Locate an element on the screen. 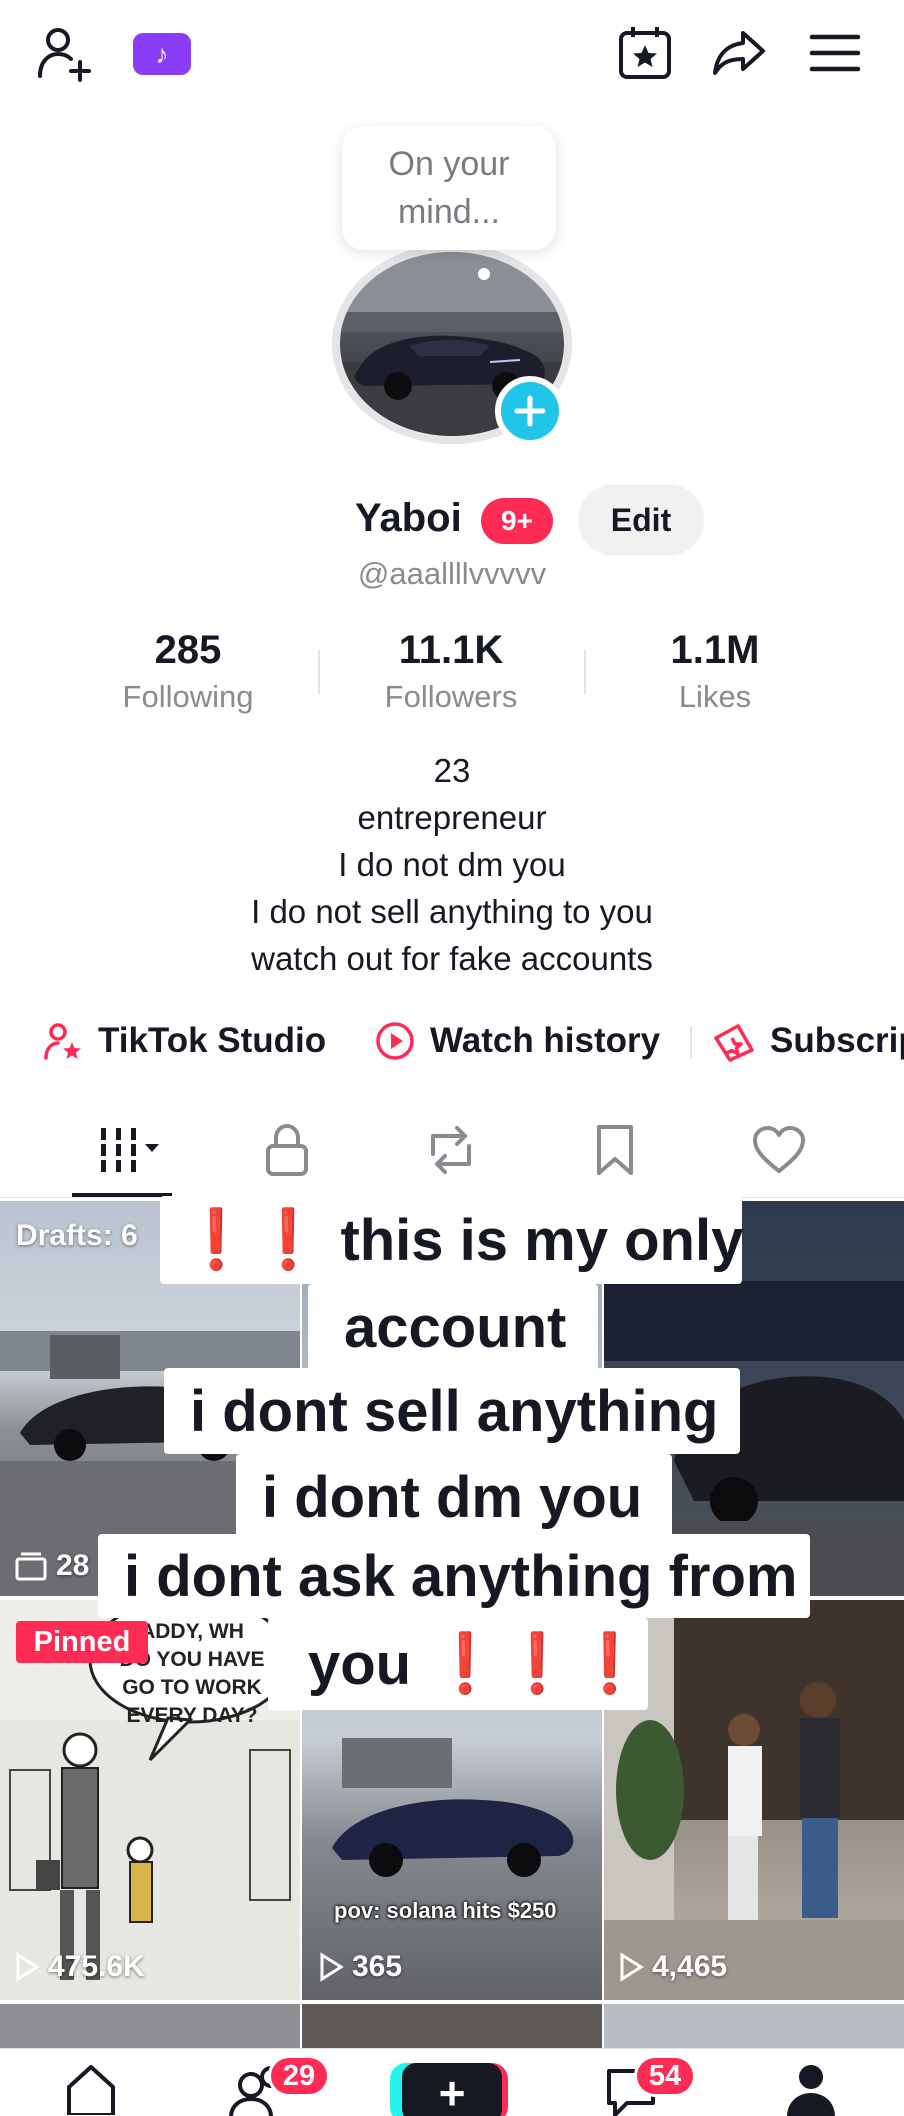 The image size is (904, 2116). profile-tabs is located at coordinates (452, 1150).